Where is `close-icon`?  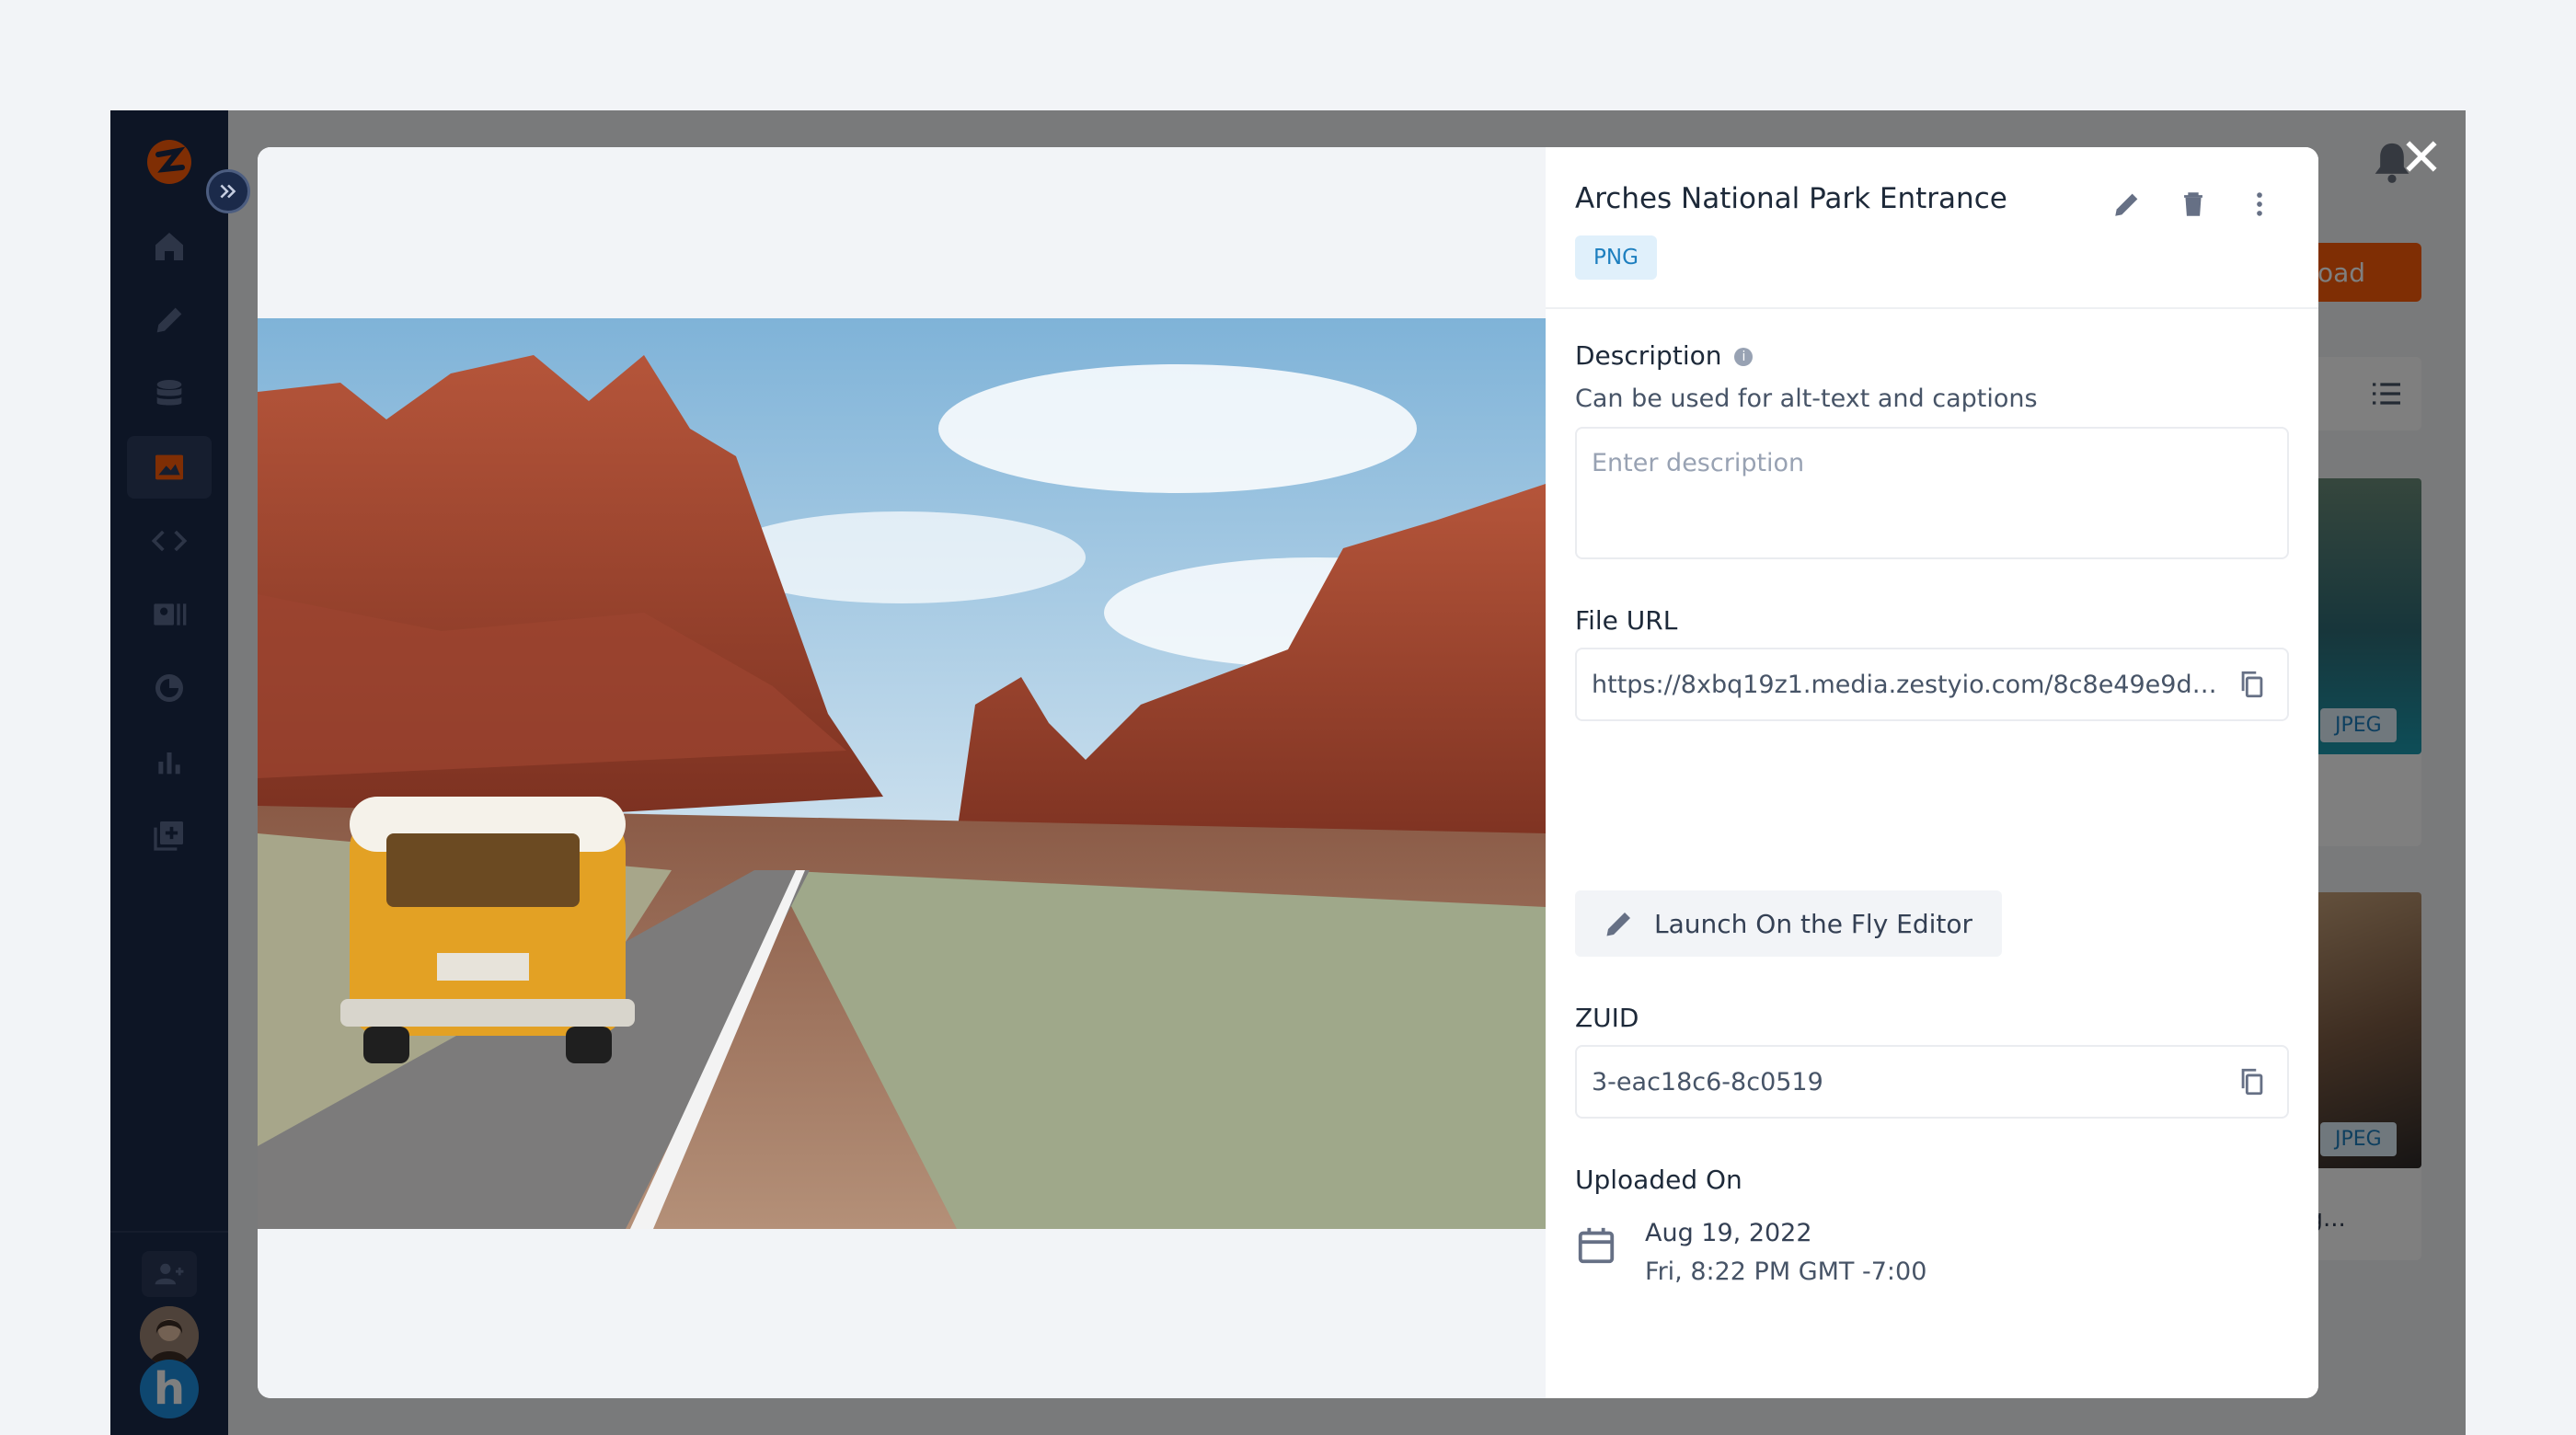
close-icon is located at coordinates (2421, 156).